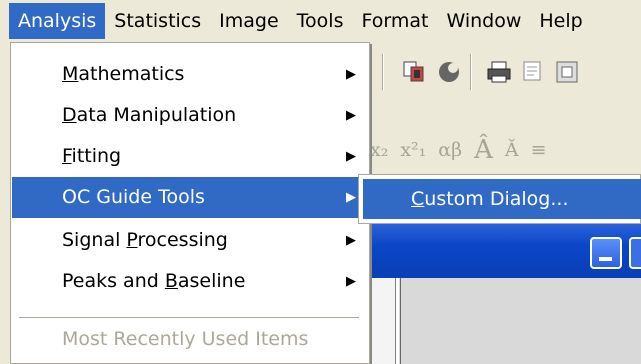 This screenshot has width=641, height=364. I want to click on color-icon, so click(449, 72).